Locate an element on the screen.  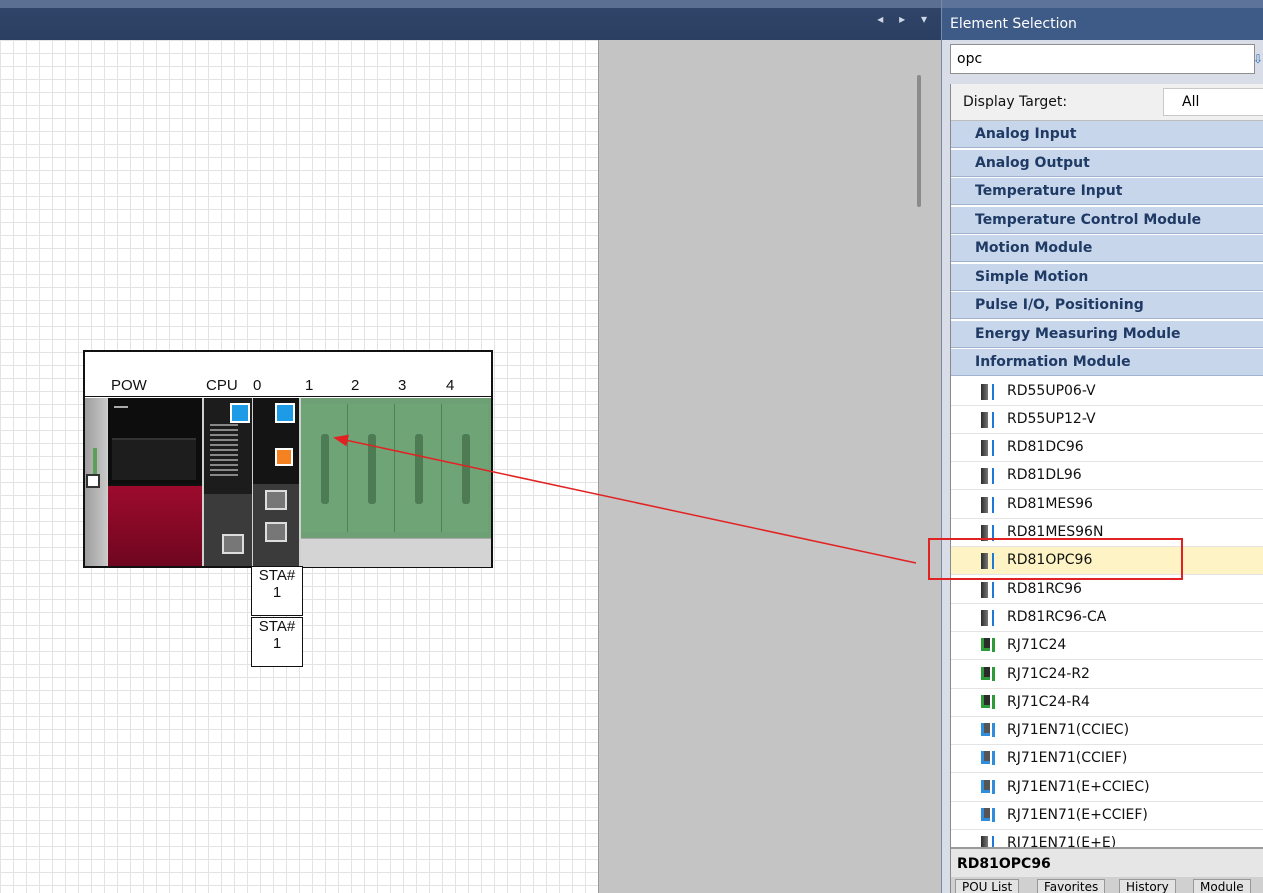
selected-element-name: RD81OPC96 is located at coordinates (1107, 862).